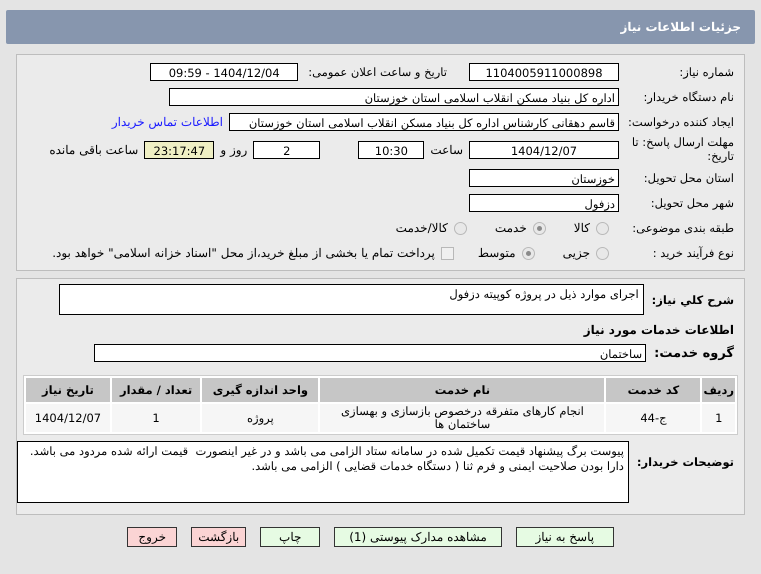  Describe the element at coordinates (688, 97) in the screenshot. I see `field-label: نام دستگاه خریدار:` at that location.